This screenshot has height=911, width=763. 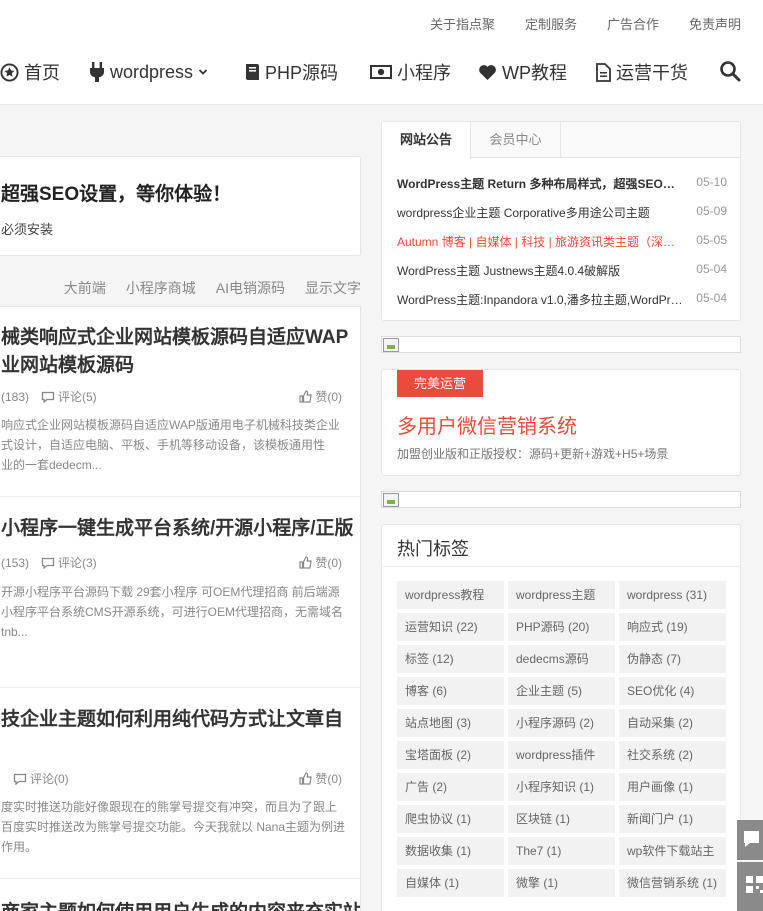 What do you see at coordinates (450, 659) in the screenshot?
I see `tag-item: 标签 (12)` at bounding box center [450, 659].